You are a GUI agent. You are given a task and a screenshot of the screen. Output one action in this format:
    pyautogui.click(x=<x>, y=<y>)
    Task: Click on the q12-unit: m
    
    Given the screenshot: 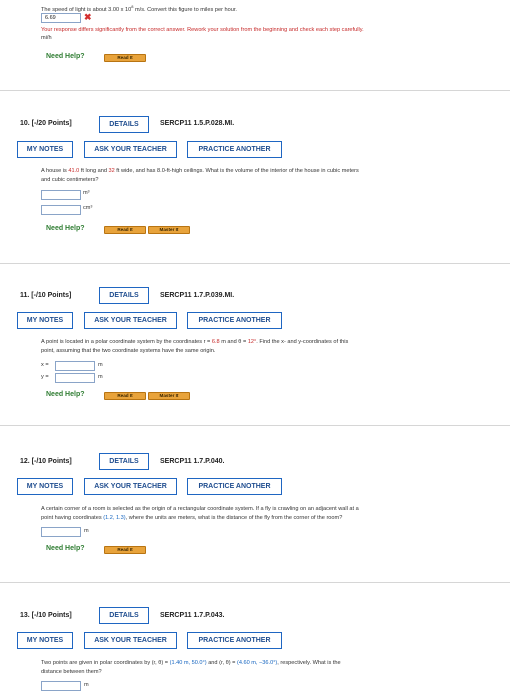 What is the action you would take?
    pyautogui.click(x=86, y=531)
    